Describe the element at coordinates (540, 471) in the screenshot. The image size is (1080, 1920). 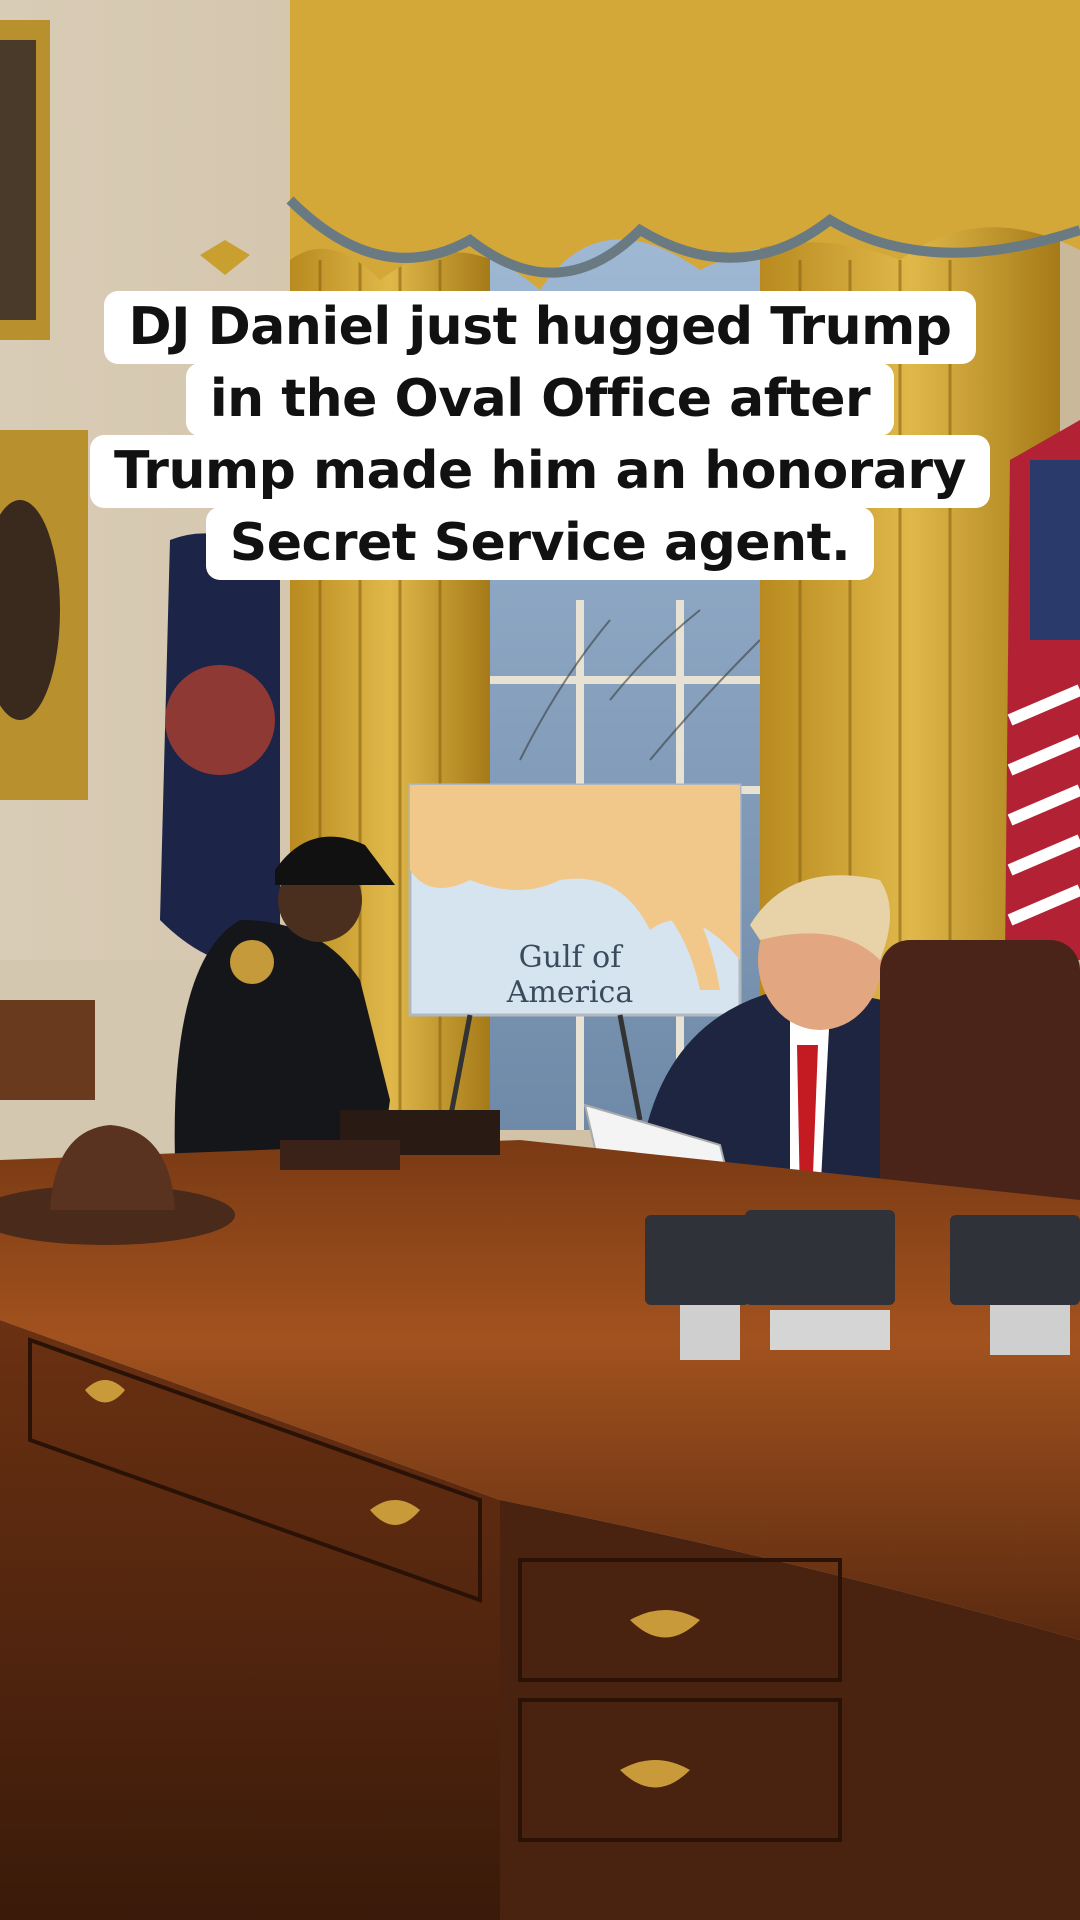
I see `caption-line-3: Trump made him an honorary` at that location.